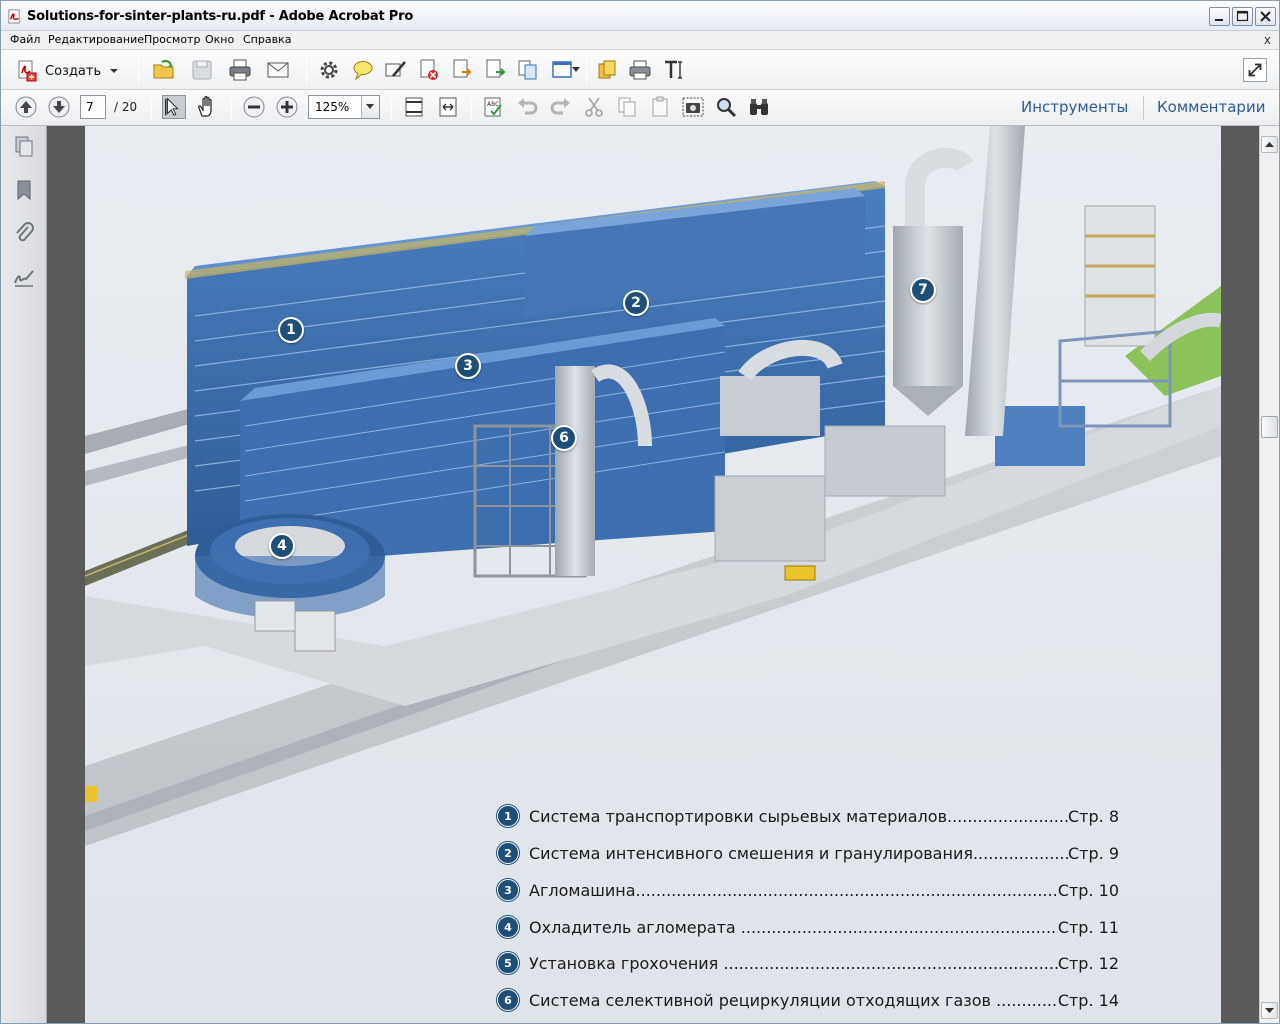 The image size is (1280, 1024). What do you see at coordinates (693, 107) in the screenshot?
I see `snapshot-camera-icon` at bounding box center [693, 107].